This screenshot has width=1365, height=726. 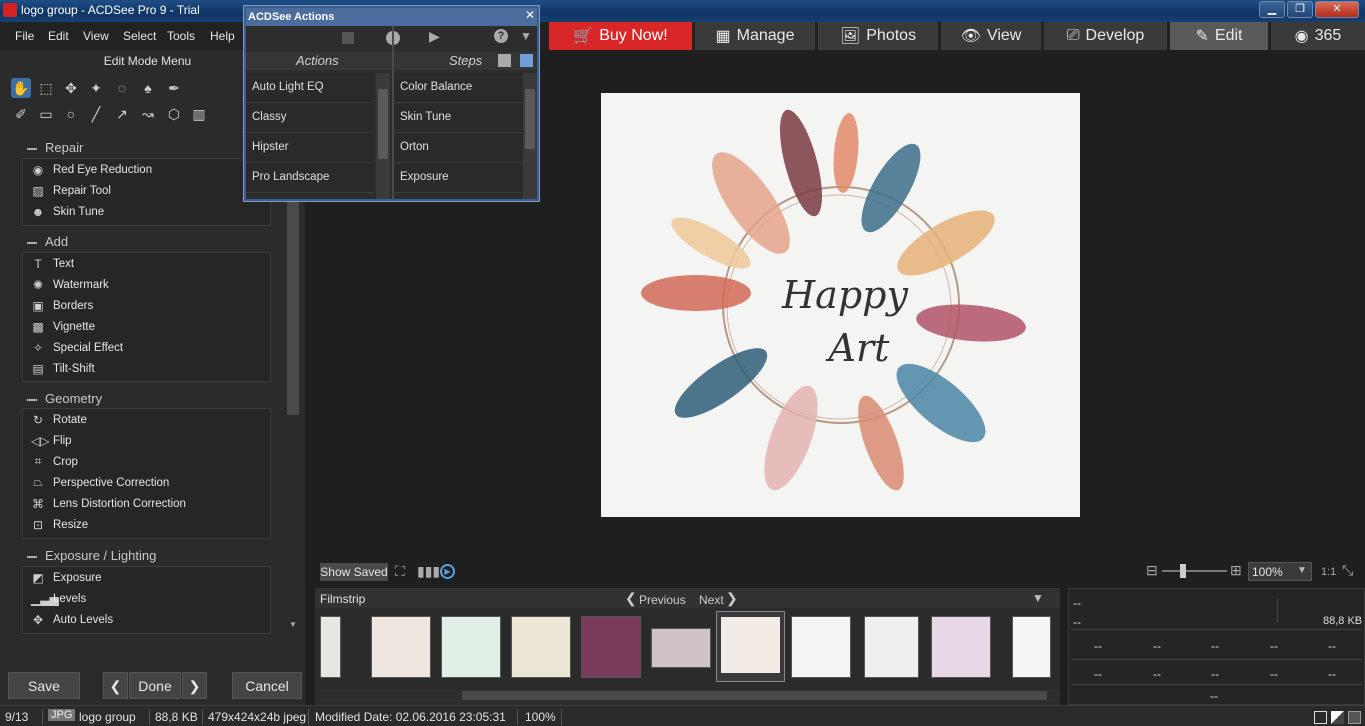 What do you see at coordinates (139, 36) in the screenshot?
I see `menu-select: Select` at bounding box center [139, 36].